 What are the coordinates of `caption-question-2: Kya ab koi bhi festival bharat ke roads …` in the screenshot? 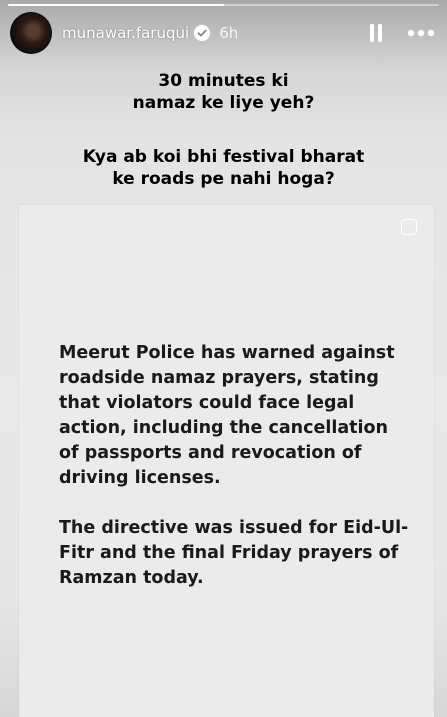 It's located at (223, 168).